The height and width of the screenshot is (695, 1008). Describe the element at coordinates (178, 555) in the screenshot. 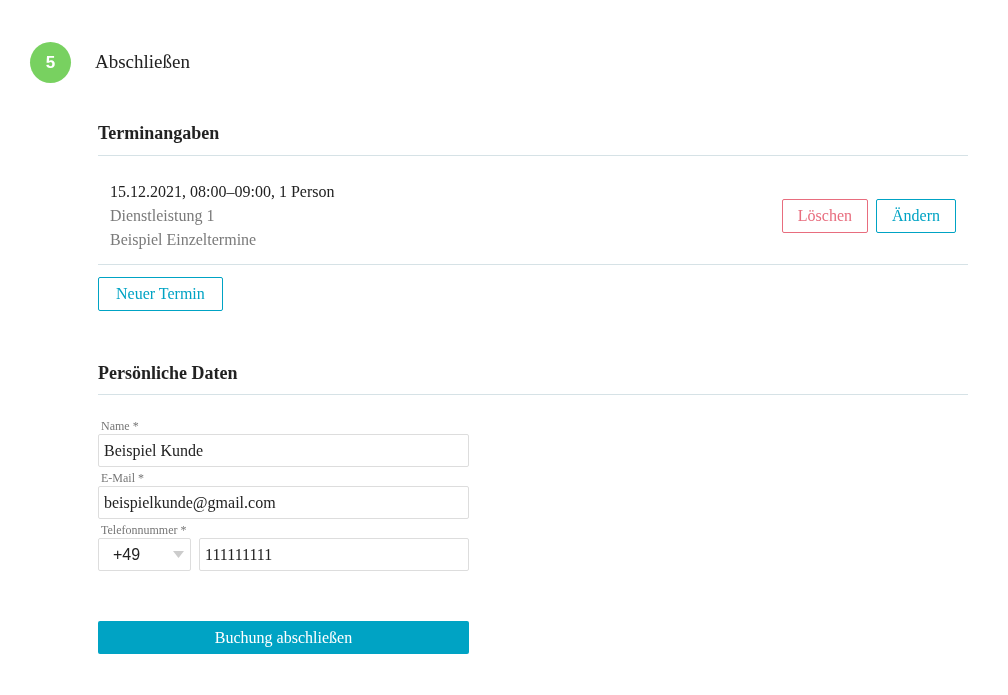

I see `caret-icon` at that location.